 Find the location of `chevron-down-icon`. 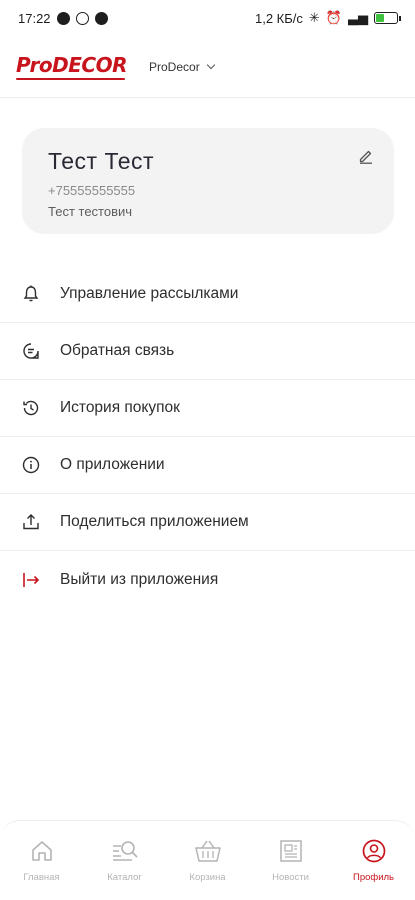

chevron-down-icon is located at coordinates (210, 64).